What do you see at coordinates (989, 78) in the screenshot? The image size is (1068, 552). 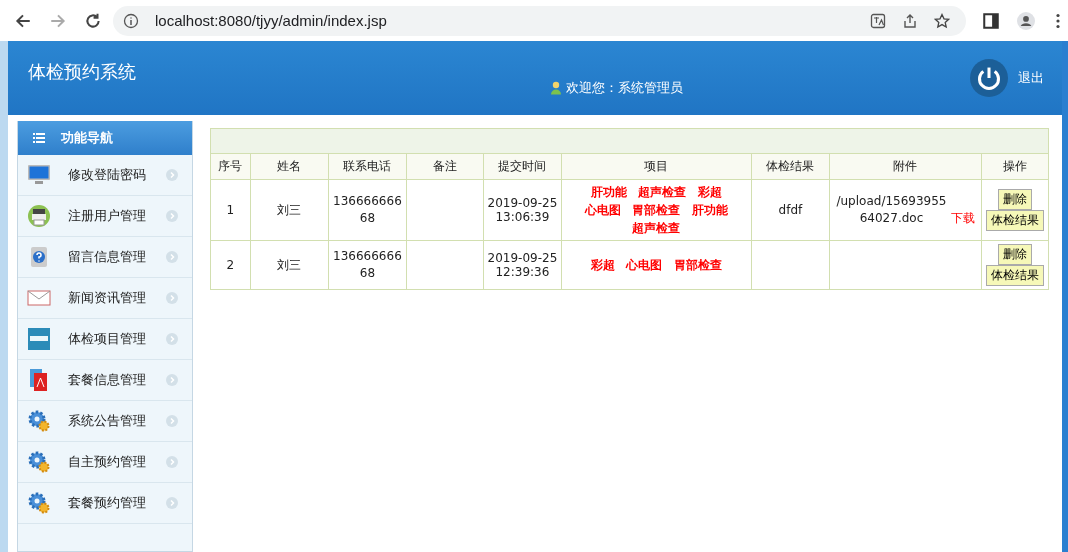 I see `power-icon` at bounding box center [989, 78].